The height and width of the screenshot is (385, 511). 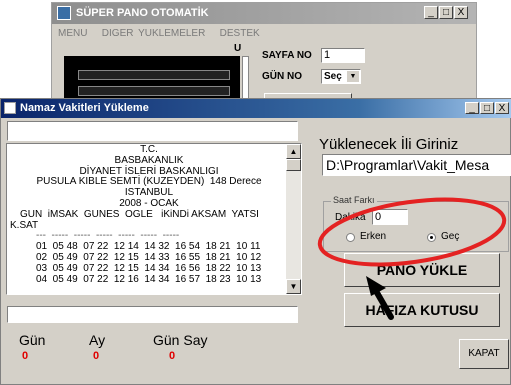 I want to click on annotation-overlay, so click(x=412, y=258).